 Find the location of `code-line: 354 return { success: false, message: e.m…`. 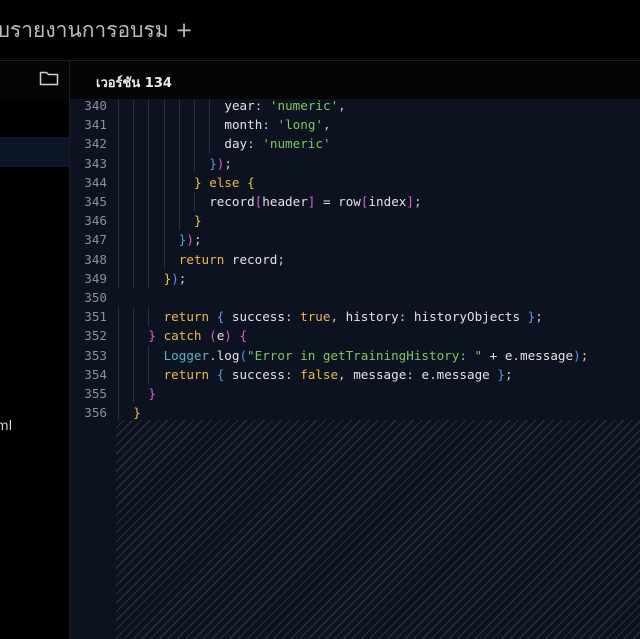

code-line: 354 return { success: false, message: e.m… is located at coordinates (355, 374).